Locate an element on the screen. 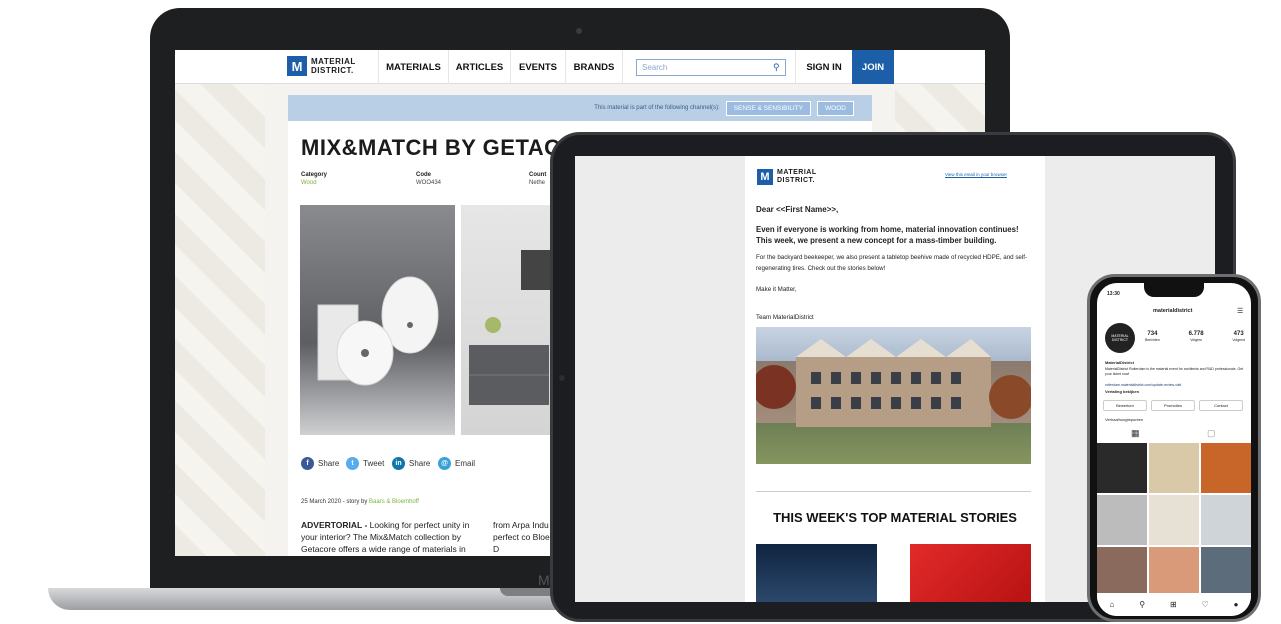 This screenshot has height=624, width=1281. share-twitter: t Tweet is located at coordinates (365, 463).